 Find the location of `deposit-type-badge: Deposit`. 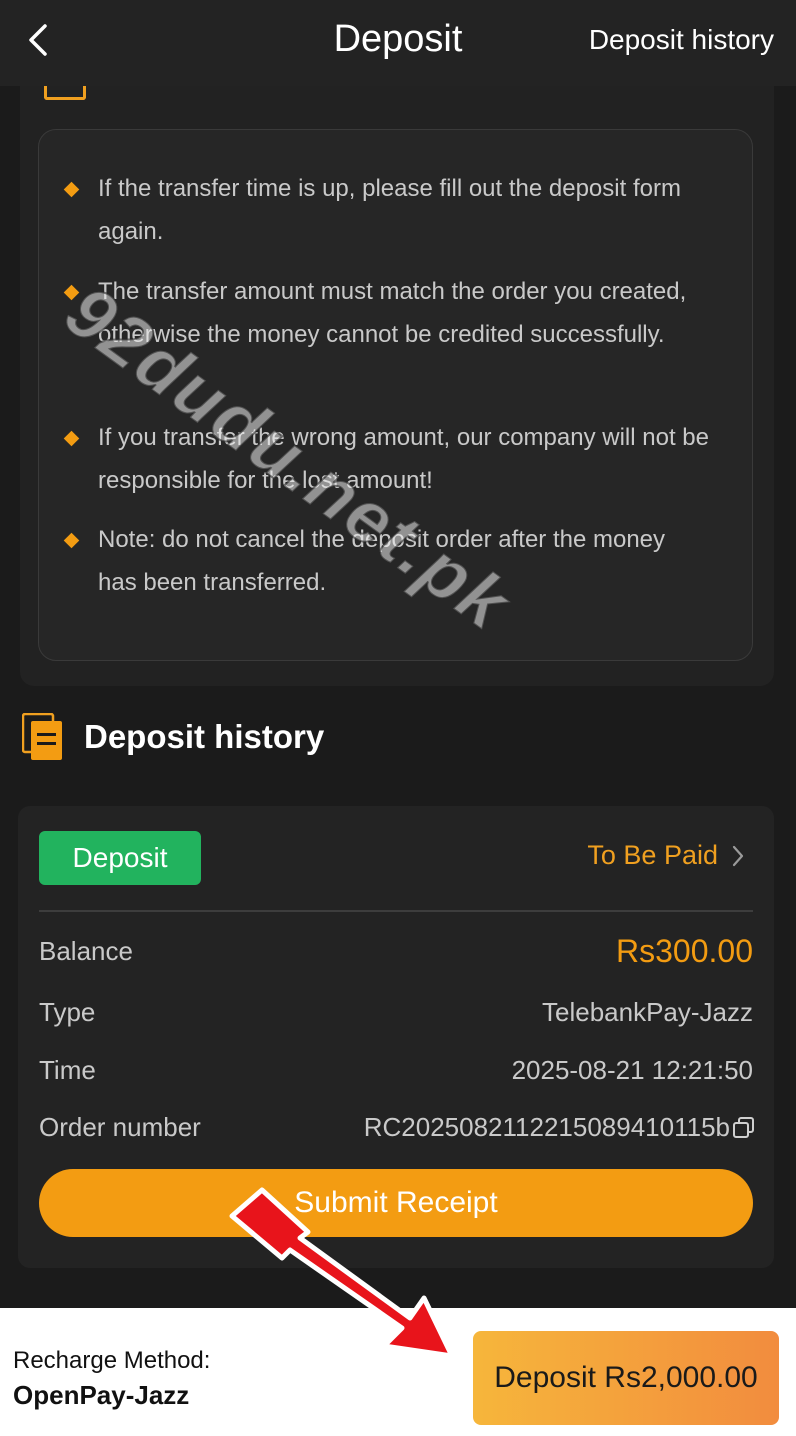

deposit-type-badge: Deposit is located at coordinates (120, 858).